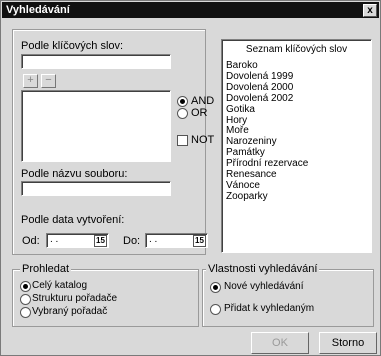 This screenshot has width=381, height=356. I want to click on search-props-option-label: Nové vyhledávání, so click(264, 286).